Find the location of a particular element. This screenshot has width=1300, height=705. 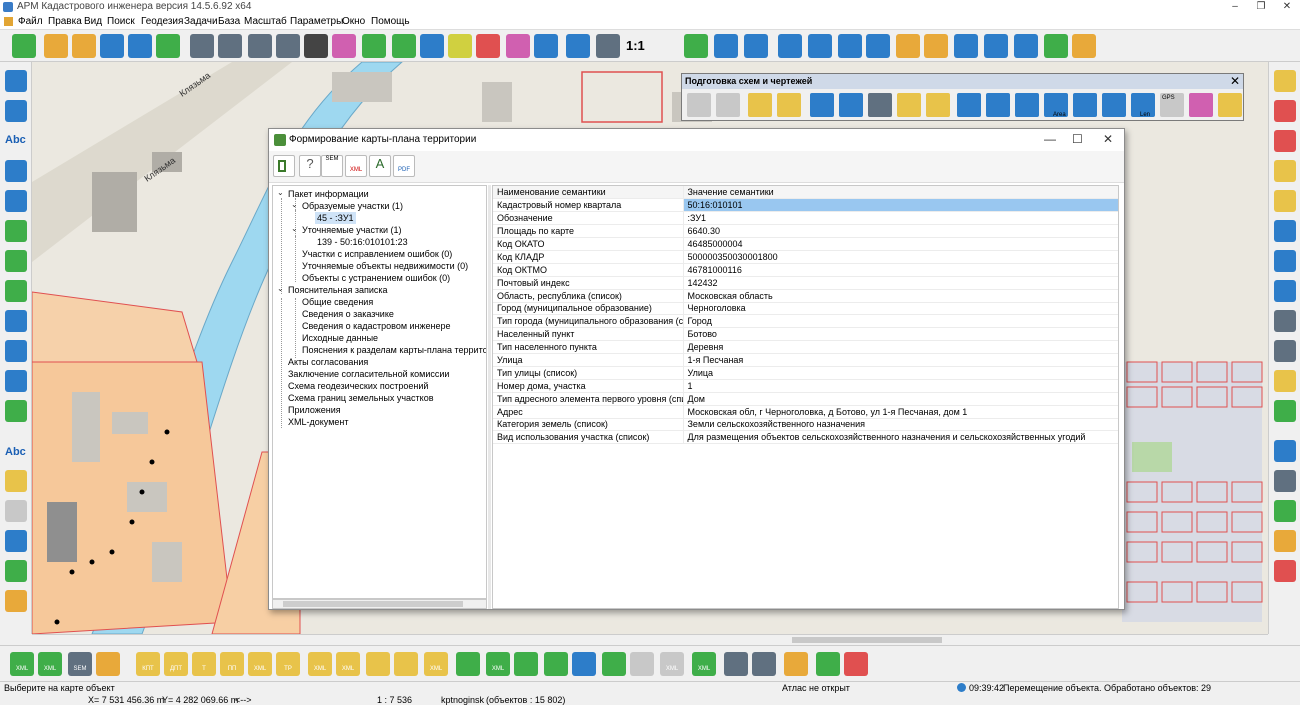

sem-button-icon: SEM is located at coordinates (332, 166).